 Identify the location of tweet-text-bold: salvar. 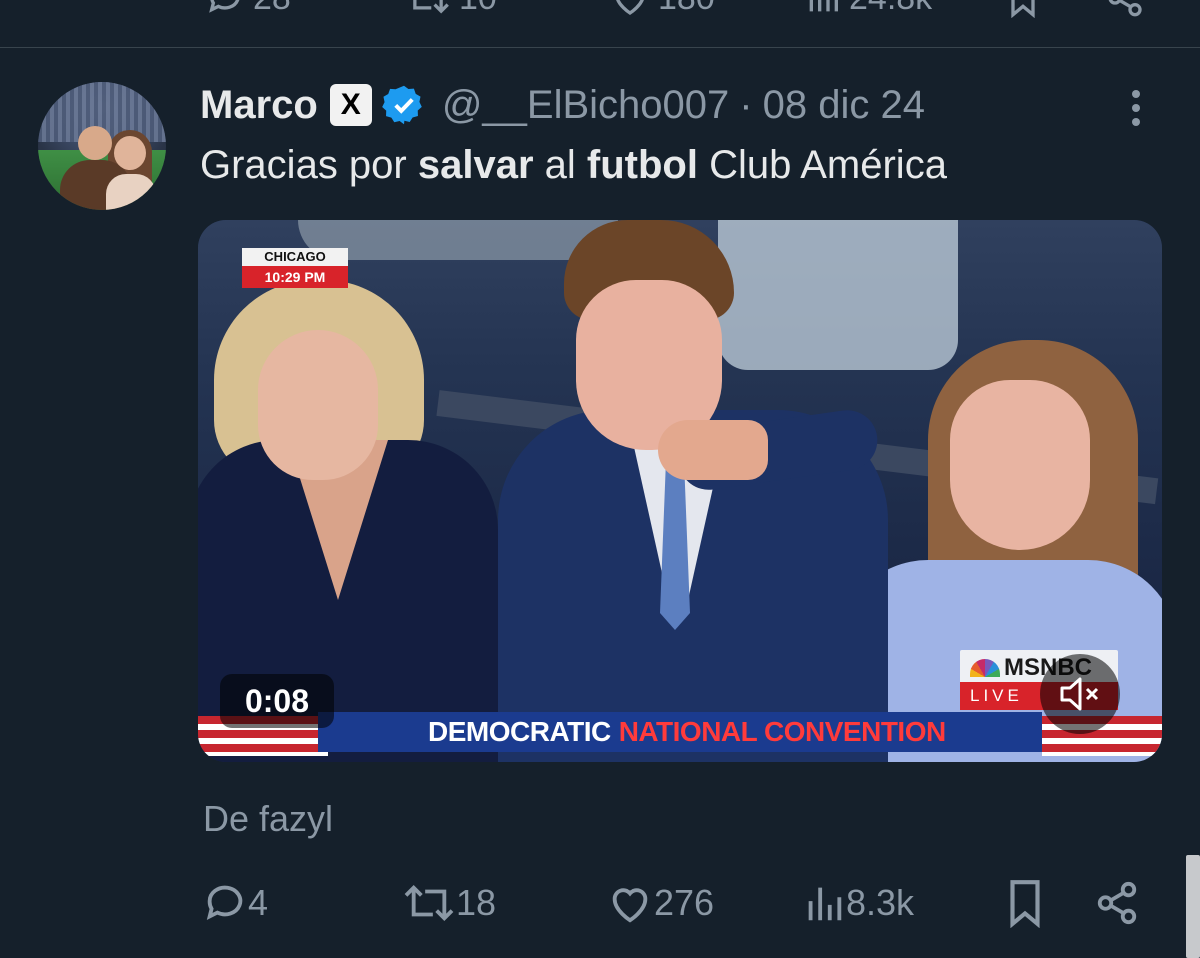
(475, 165).